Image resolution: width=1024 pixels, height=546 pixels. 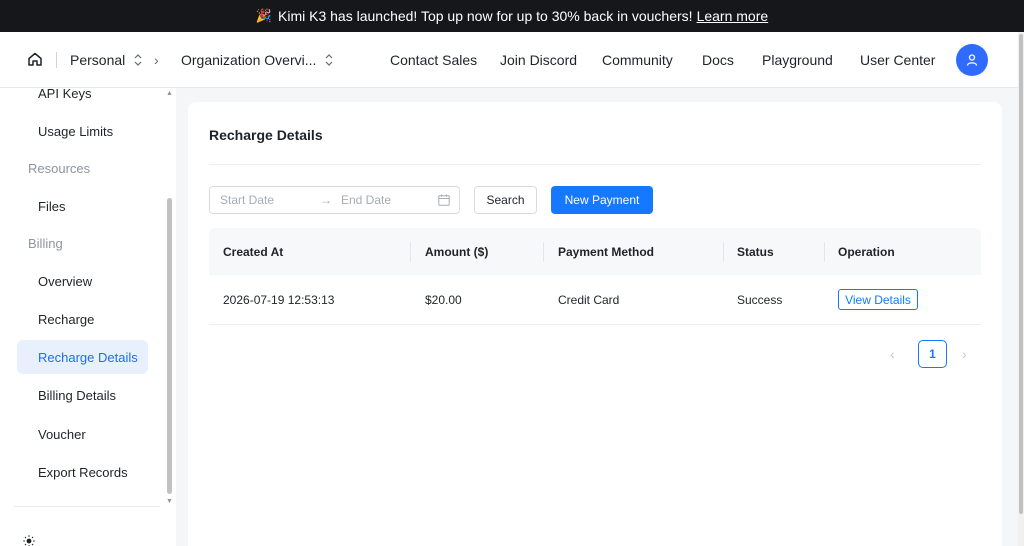 What do you see at coordinates (29, 540) in the screenshot?
I see `sun-icon` at bounding box center [29, 540].